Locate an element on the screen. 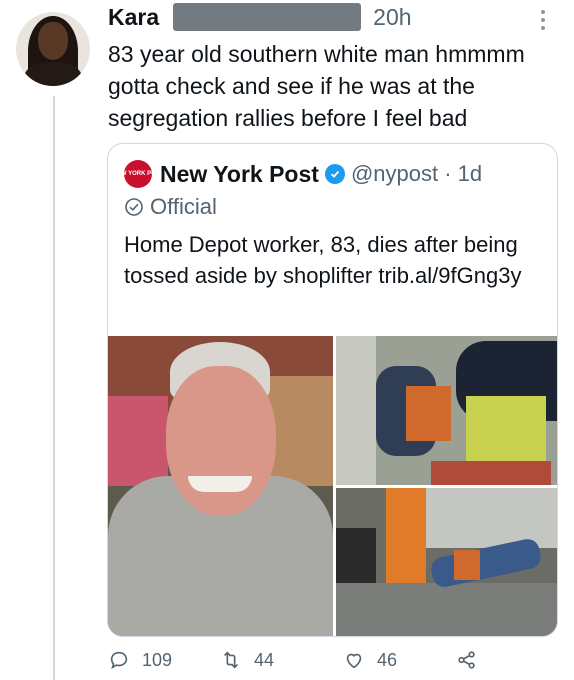  avatar is located at coordinates (53, 49).